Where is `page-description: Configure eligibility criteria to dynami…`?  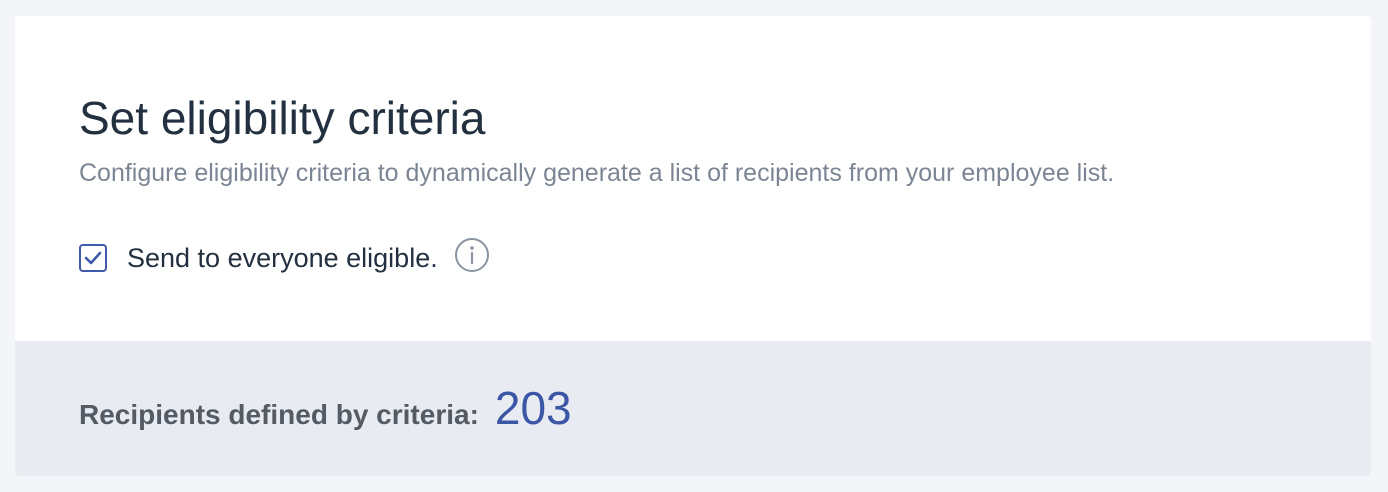 page-description: Configure eligibility criteria to dynami… is located at coordinates (597, 173).